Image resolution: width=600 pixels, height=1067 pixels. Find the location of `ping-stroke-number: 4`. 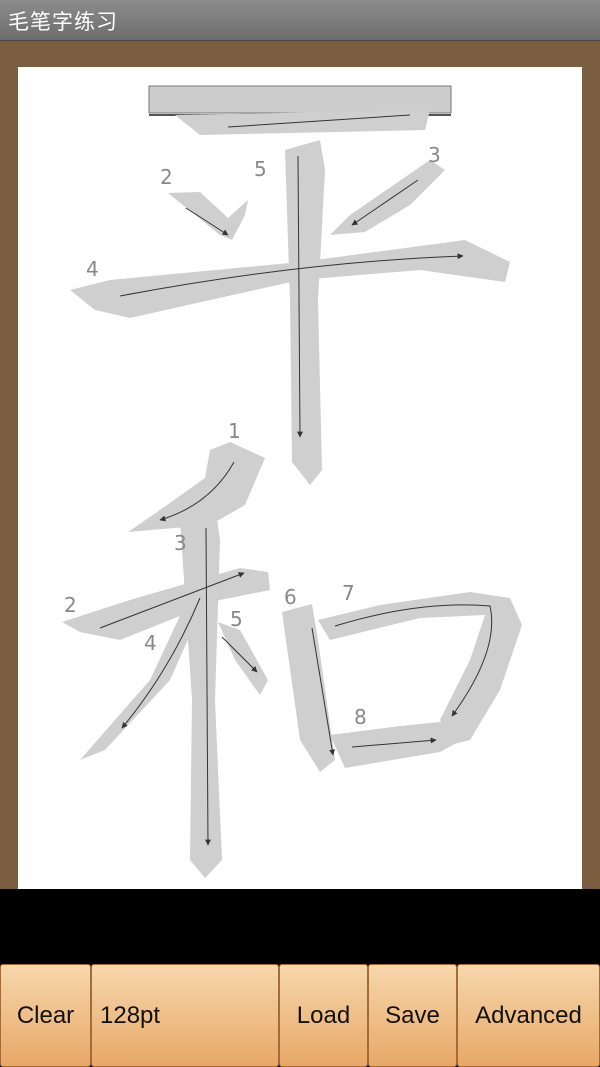

ping-stroke-number: 4 is located at coordinates (92, 269).